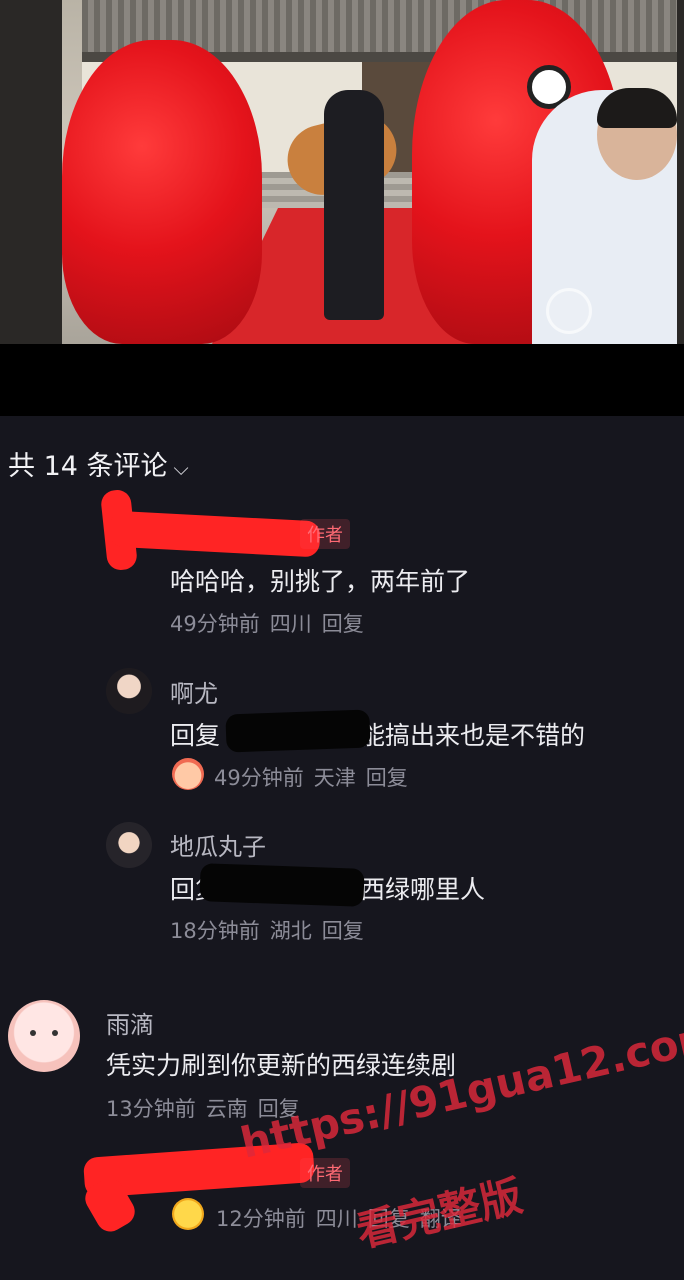 This screenshot has height=1280, width=684. What do you see at coordinates (195, 735) in the screenshot?
I see `reply-prefix: 回复` at bounding box center [195, 735].